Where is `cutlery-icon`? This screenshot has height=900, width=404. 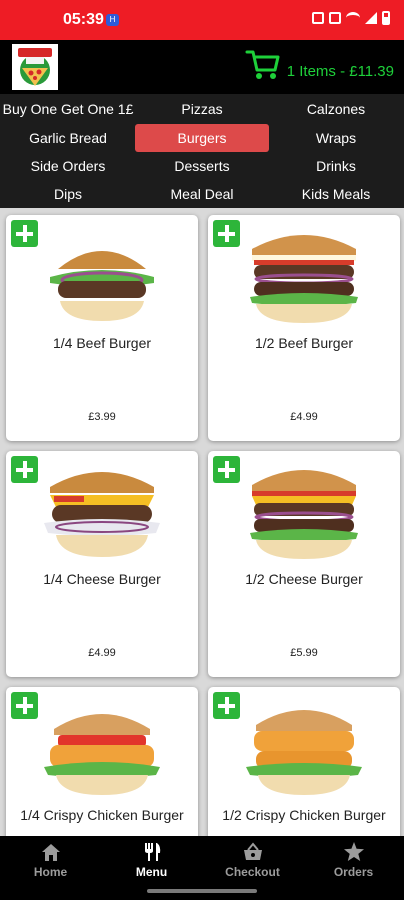
cutlery-icon is located at coordinates (152, 852).